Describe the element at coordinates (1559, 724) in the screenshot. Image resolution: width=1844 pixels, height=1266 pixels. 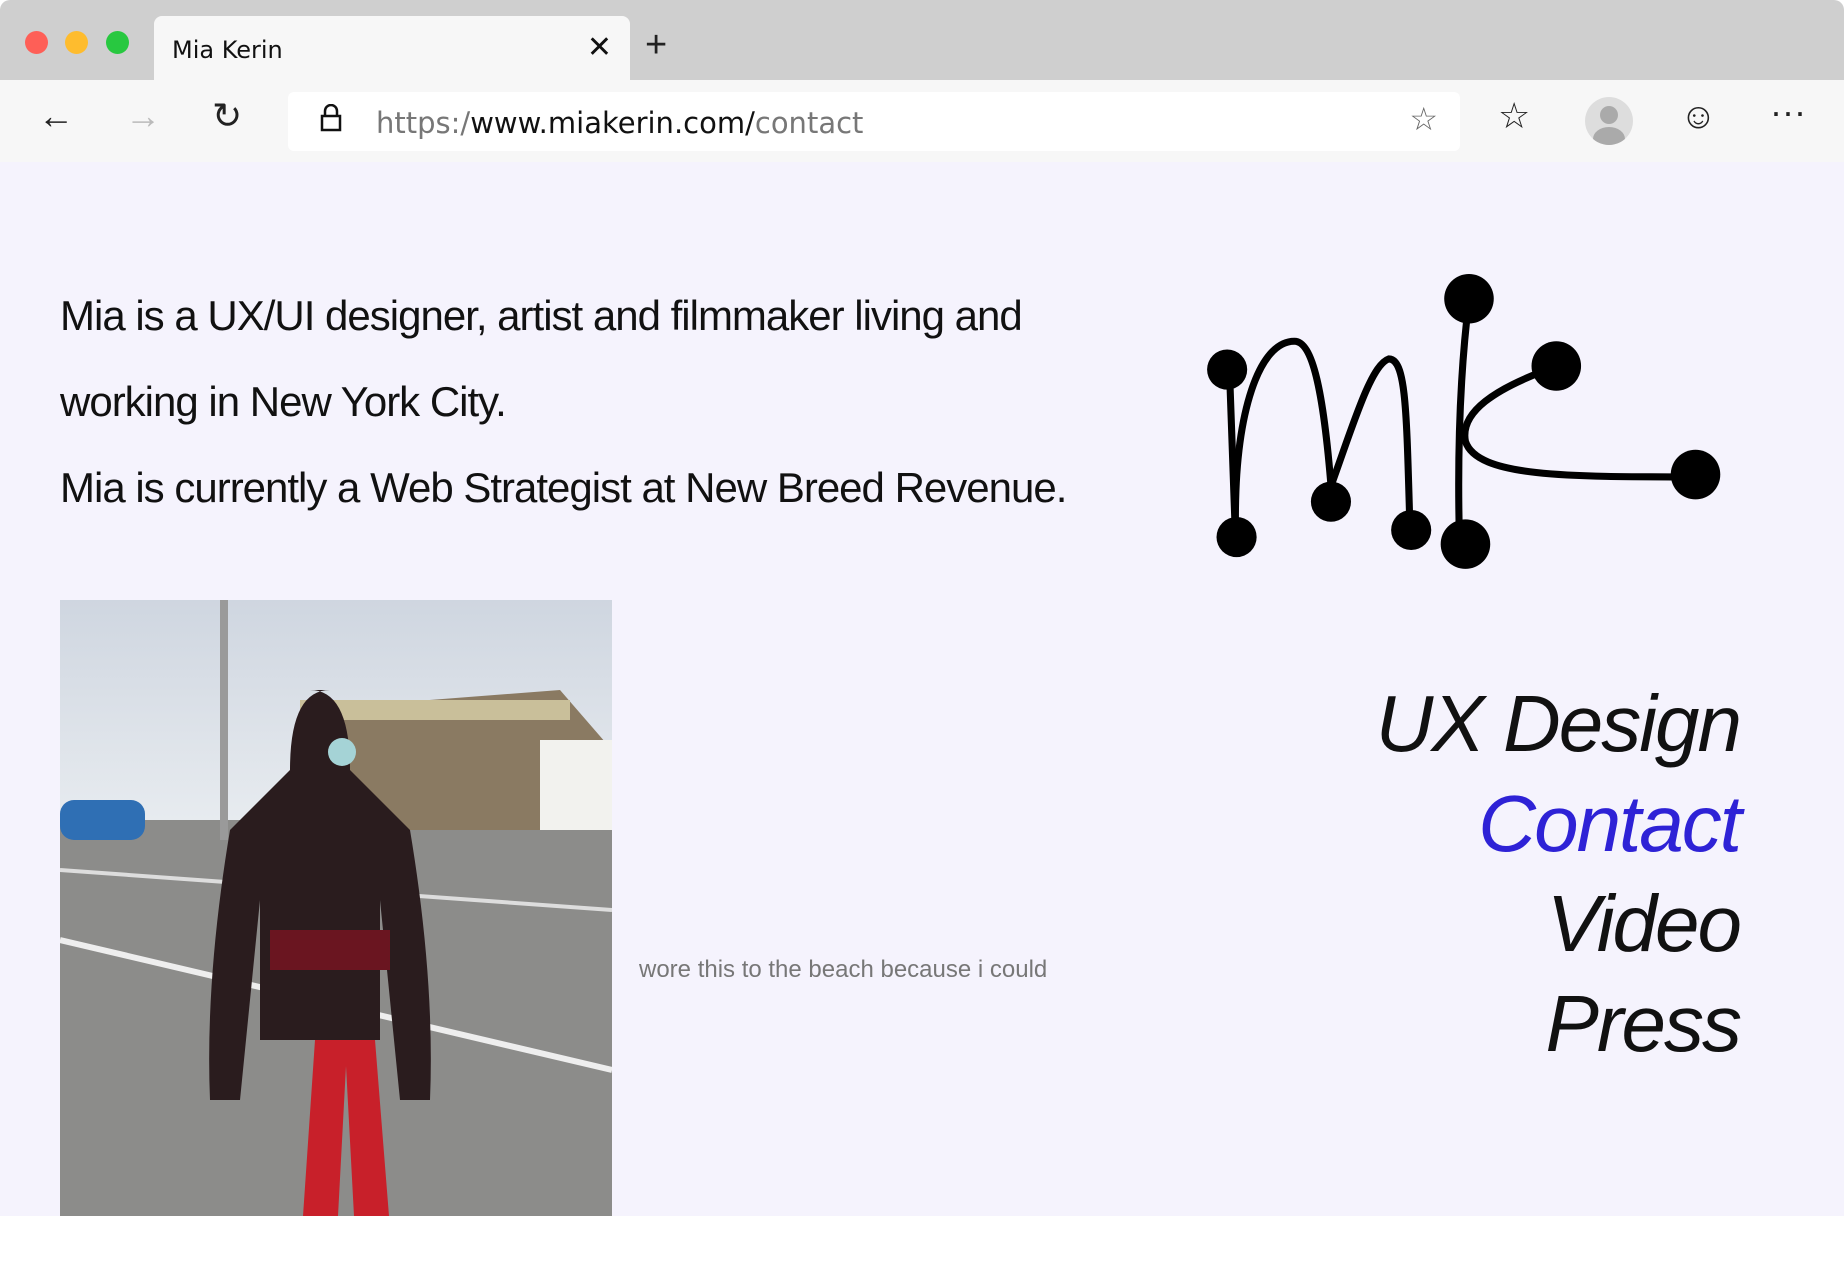
I see `nav-link-ux-design: UX Design` at that location.